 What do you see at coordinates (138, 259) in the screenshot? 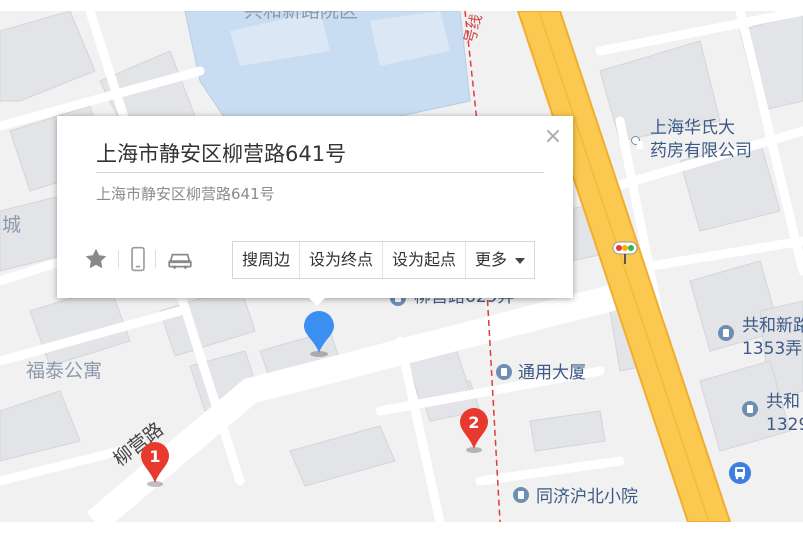
I see `phone-icon` at bounding box center [138, 259].